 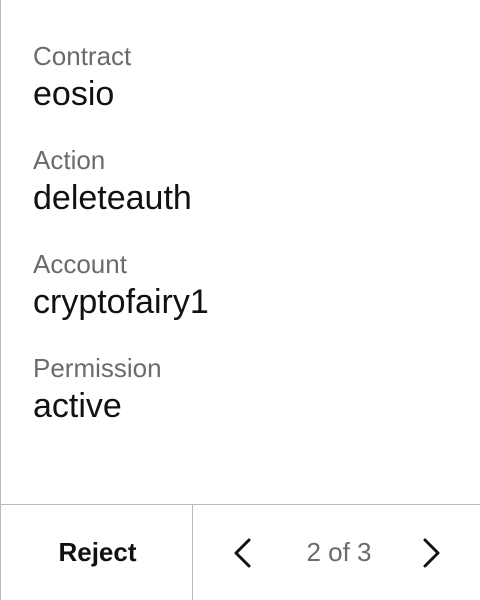 I want to click on next-button, so click(x=430, y=553).